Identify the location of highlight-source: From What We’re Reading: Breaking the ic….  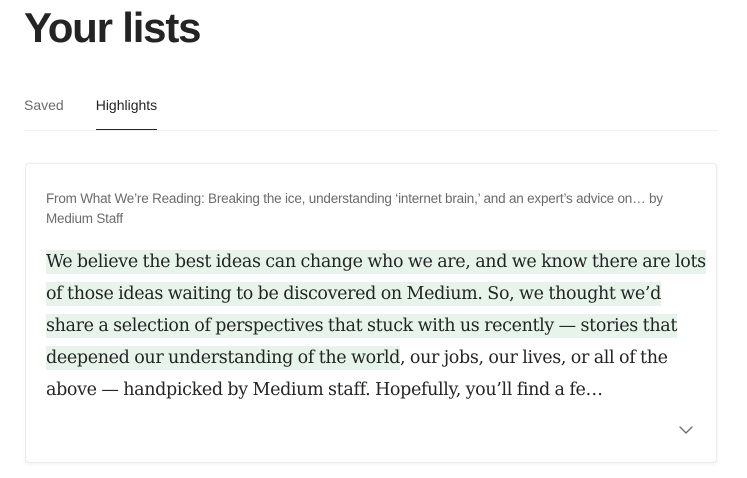
(373, 209).